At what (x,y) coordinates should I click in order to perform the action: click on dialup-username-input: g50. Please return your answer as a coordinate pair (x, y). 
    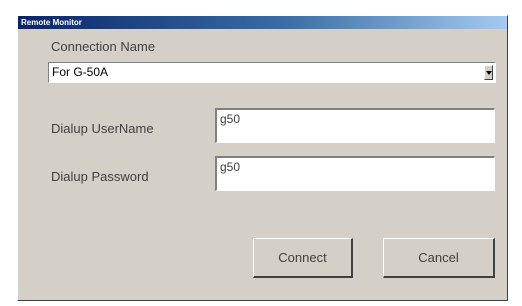
    Looking at the image, I should click on (355, 125).